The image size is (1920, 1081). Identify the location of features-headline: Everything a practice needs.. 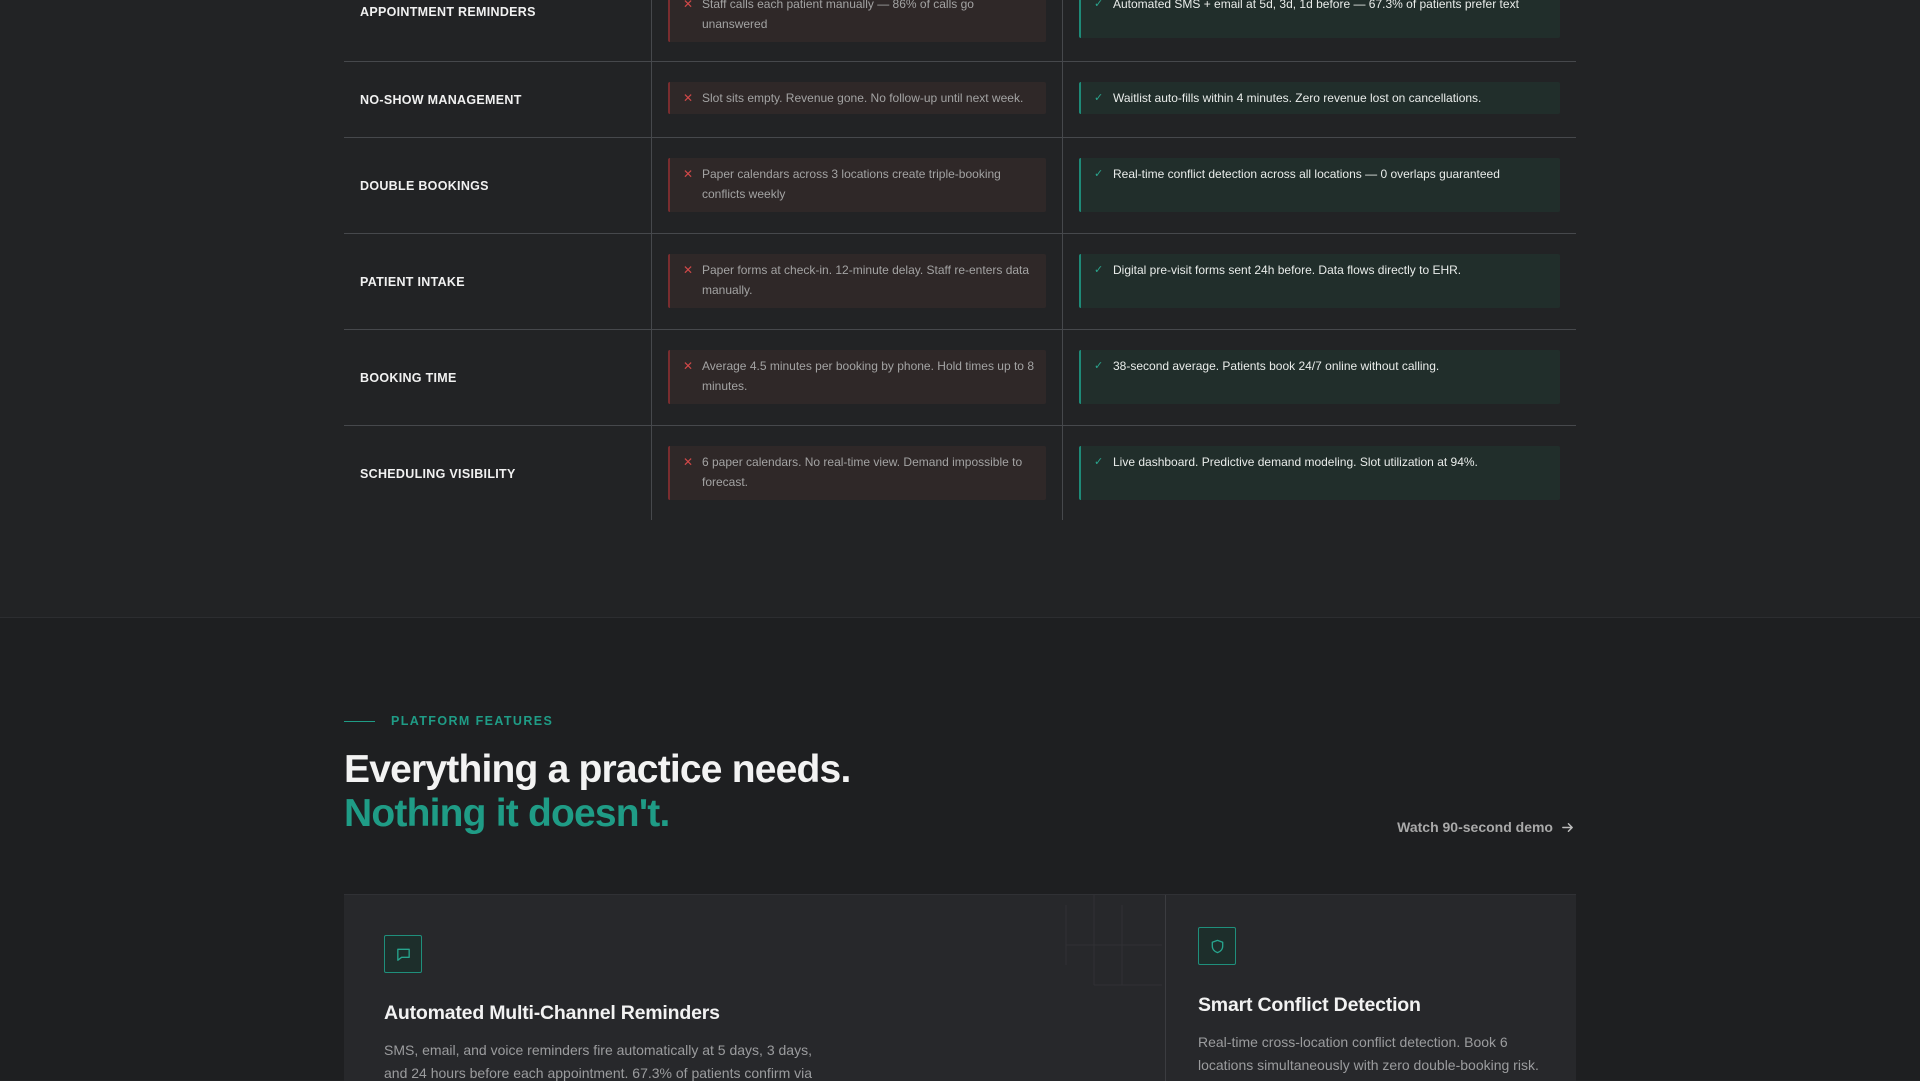
(597, 769).